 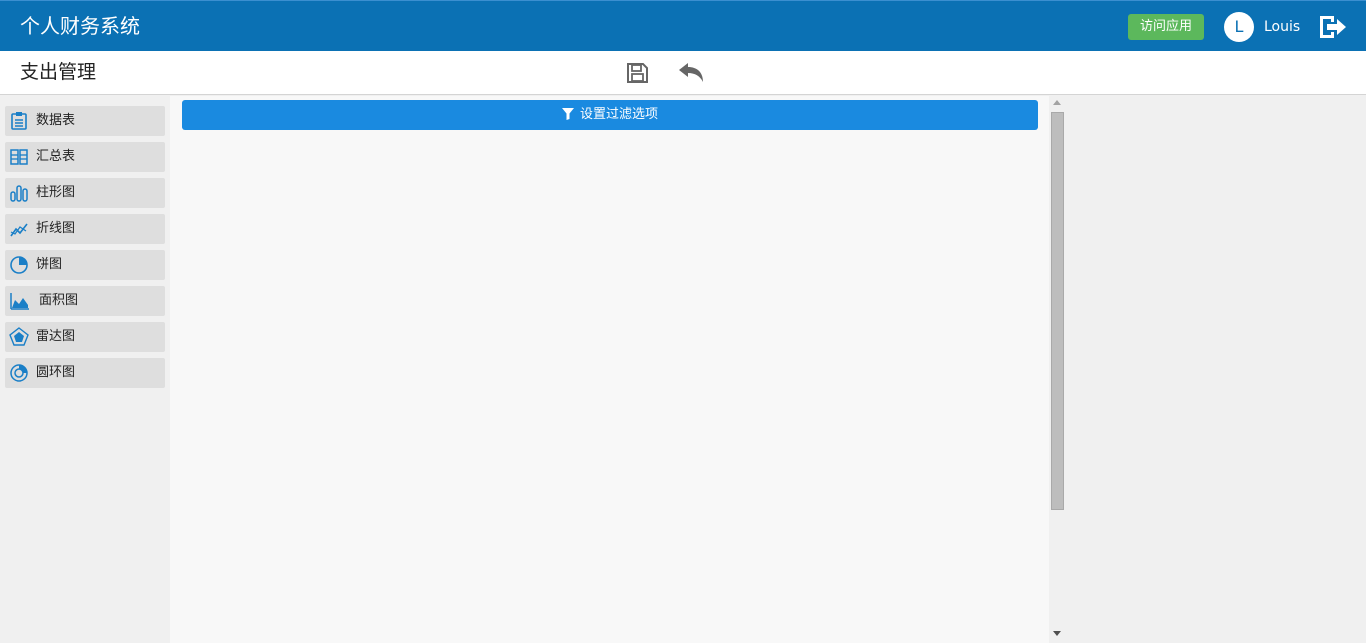 What do you see at coordinates (85, 121) in the screenshot?
I see `sidebar-item-data-table: 数据表` at bounding box center [85, 121].